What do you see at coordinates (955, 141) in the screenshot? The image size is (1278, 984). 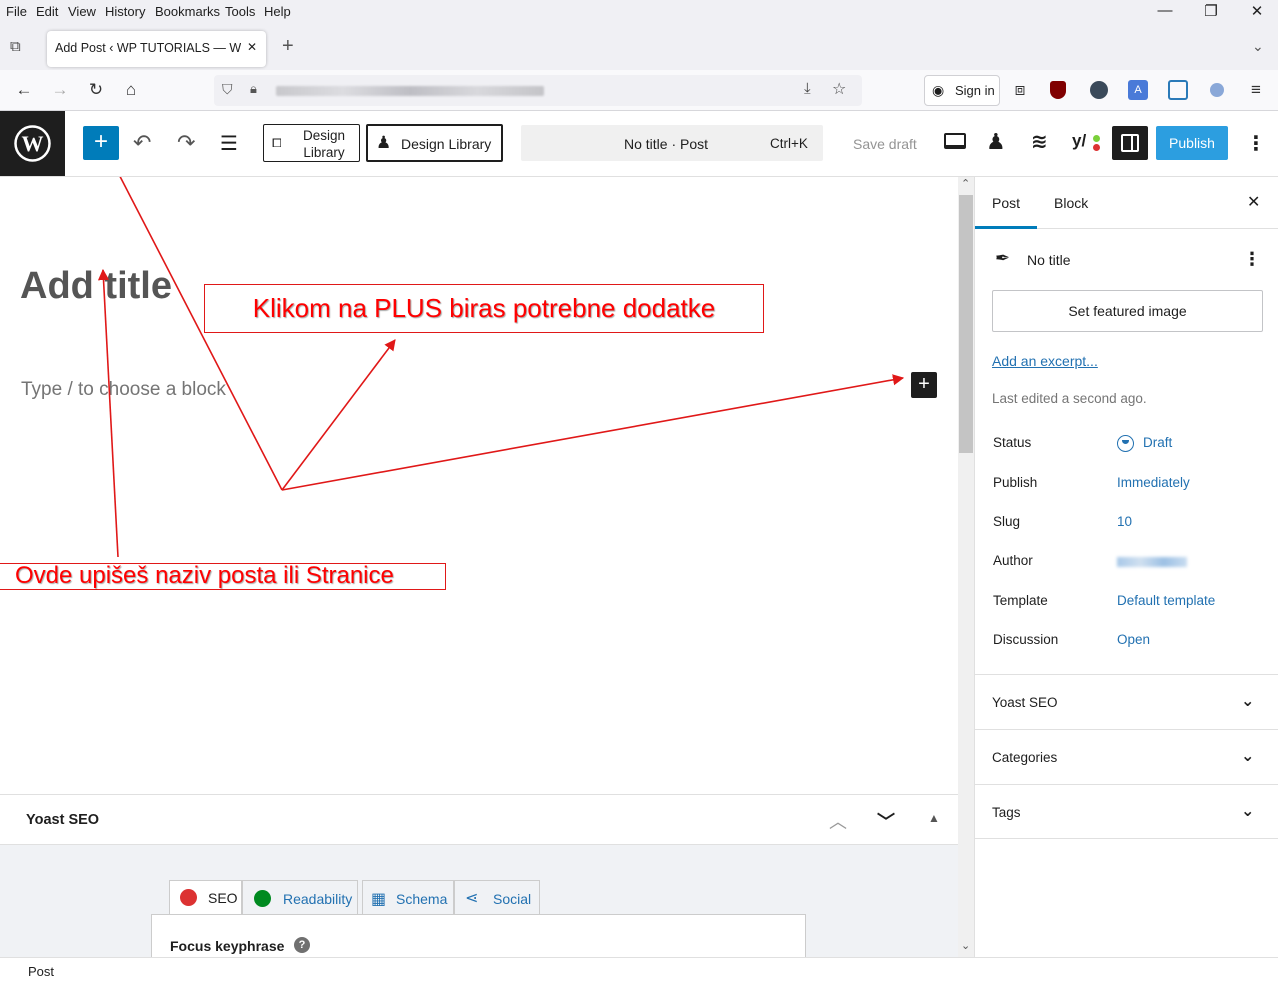 I see `preview-device-icon` at bounding box center [955, 141].